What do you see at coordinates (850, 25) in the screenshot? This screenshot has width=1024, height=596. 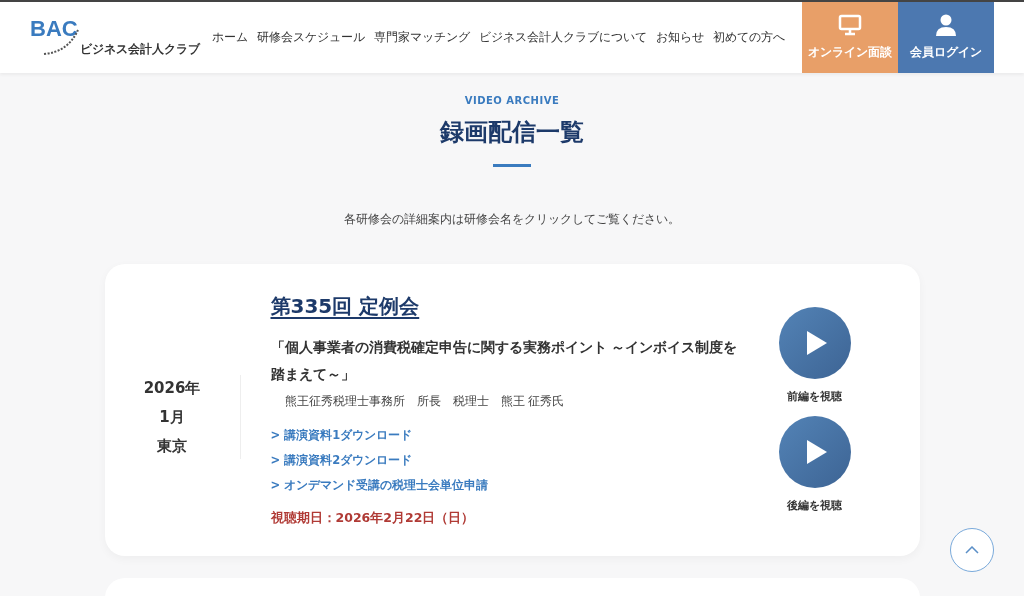 I see `monitor-icon` at bounding box center [850, 25].